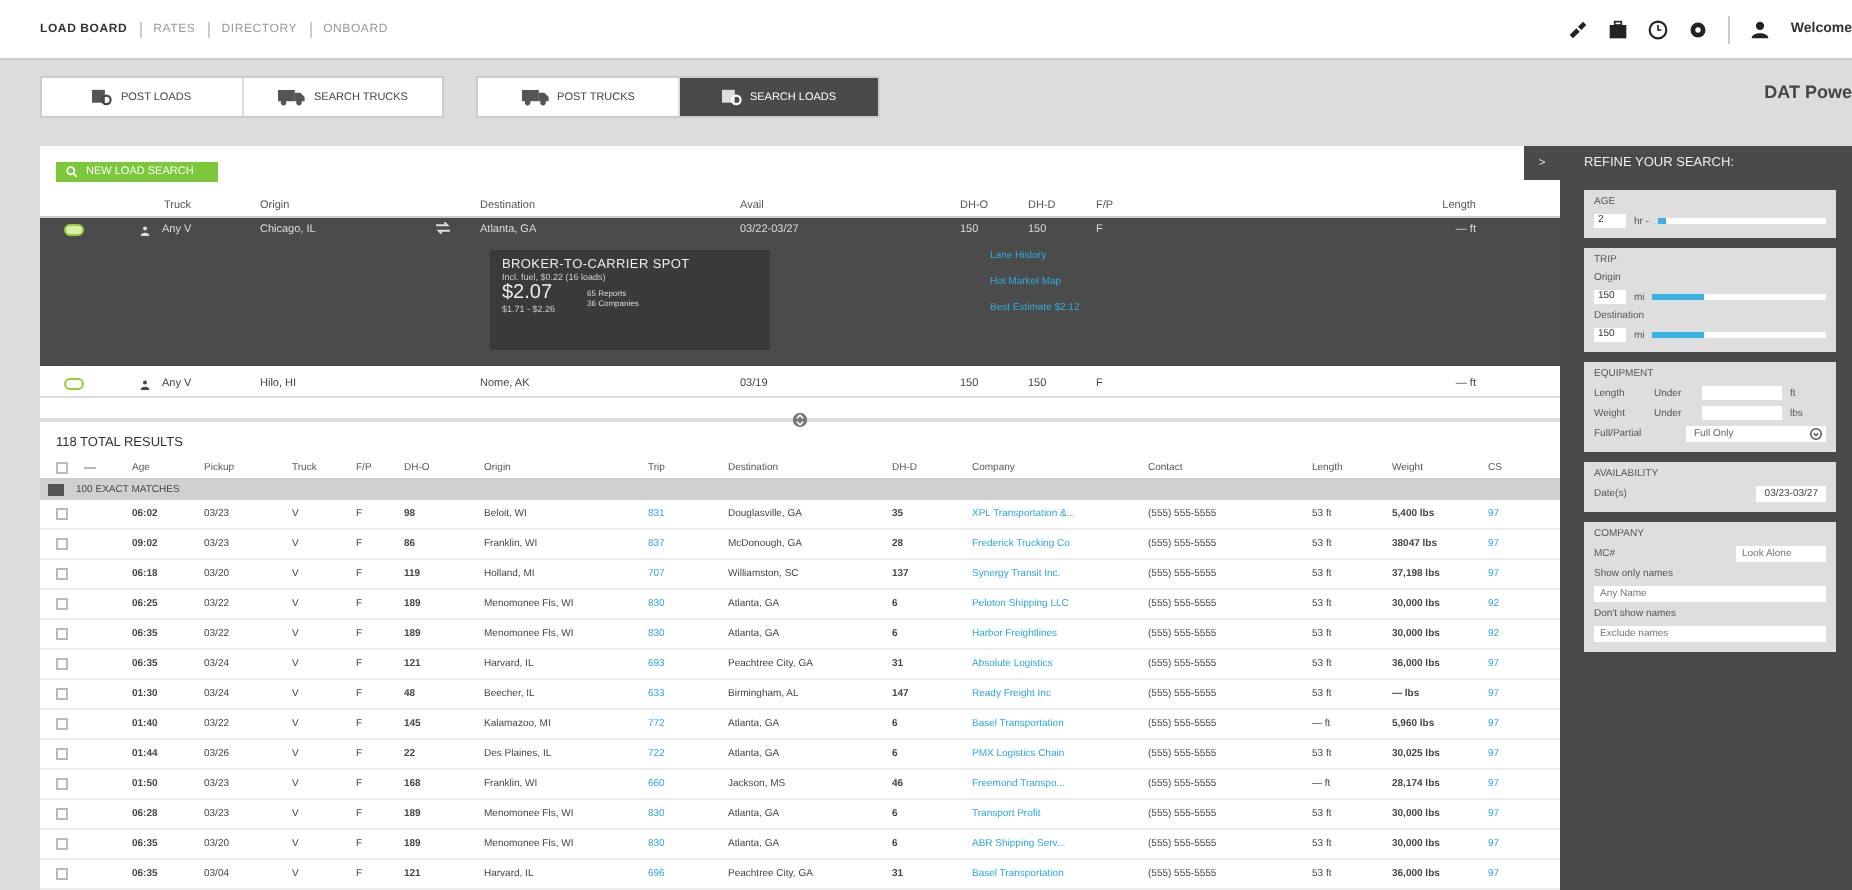  What do you see at coordinates (1816, 434) in the screenshot?
I see `dropdown-icon` at bounding box center [1816, 434].